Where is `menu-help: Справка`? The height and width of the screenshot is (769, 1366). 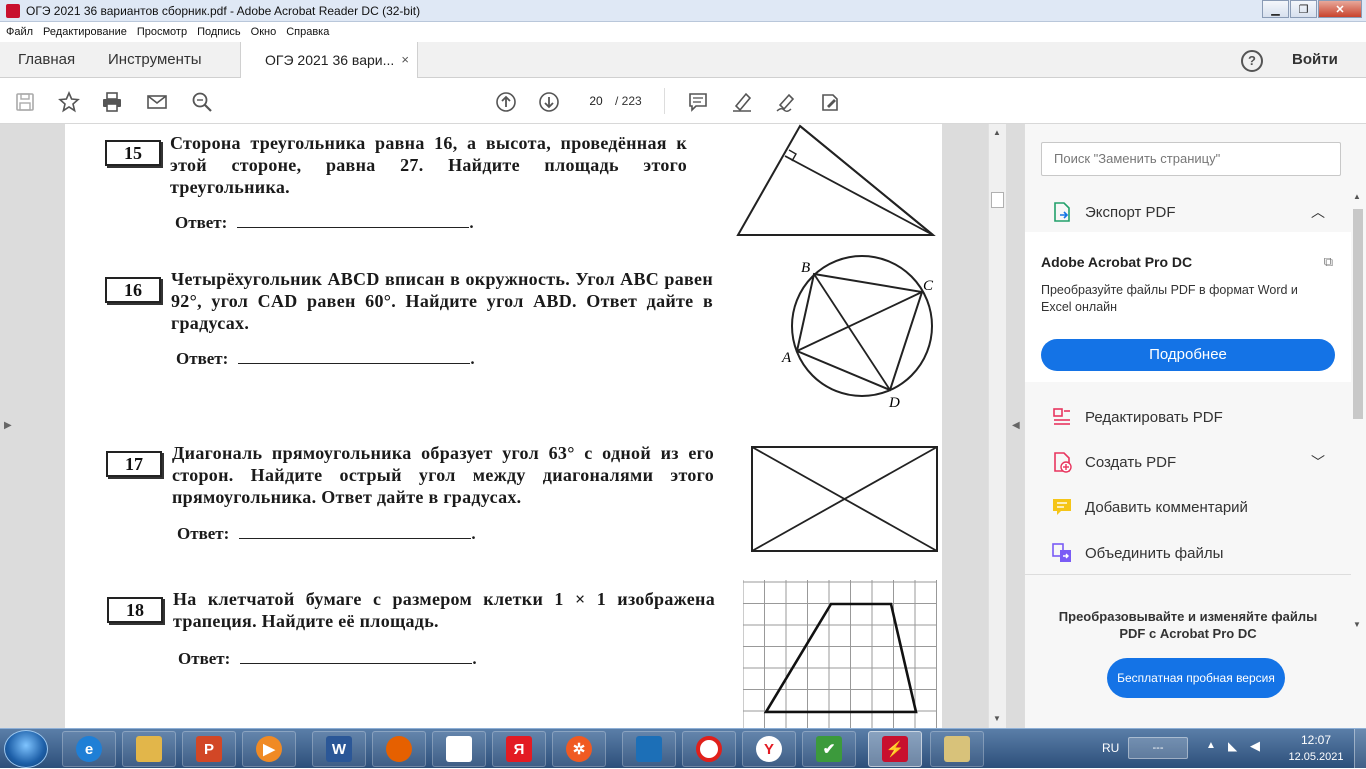
menu-help: Справка is located at coordinates (307, 32).